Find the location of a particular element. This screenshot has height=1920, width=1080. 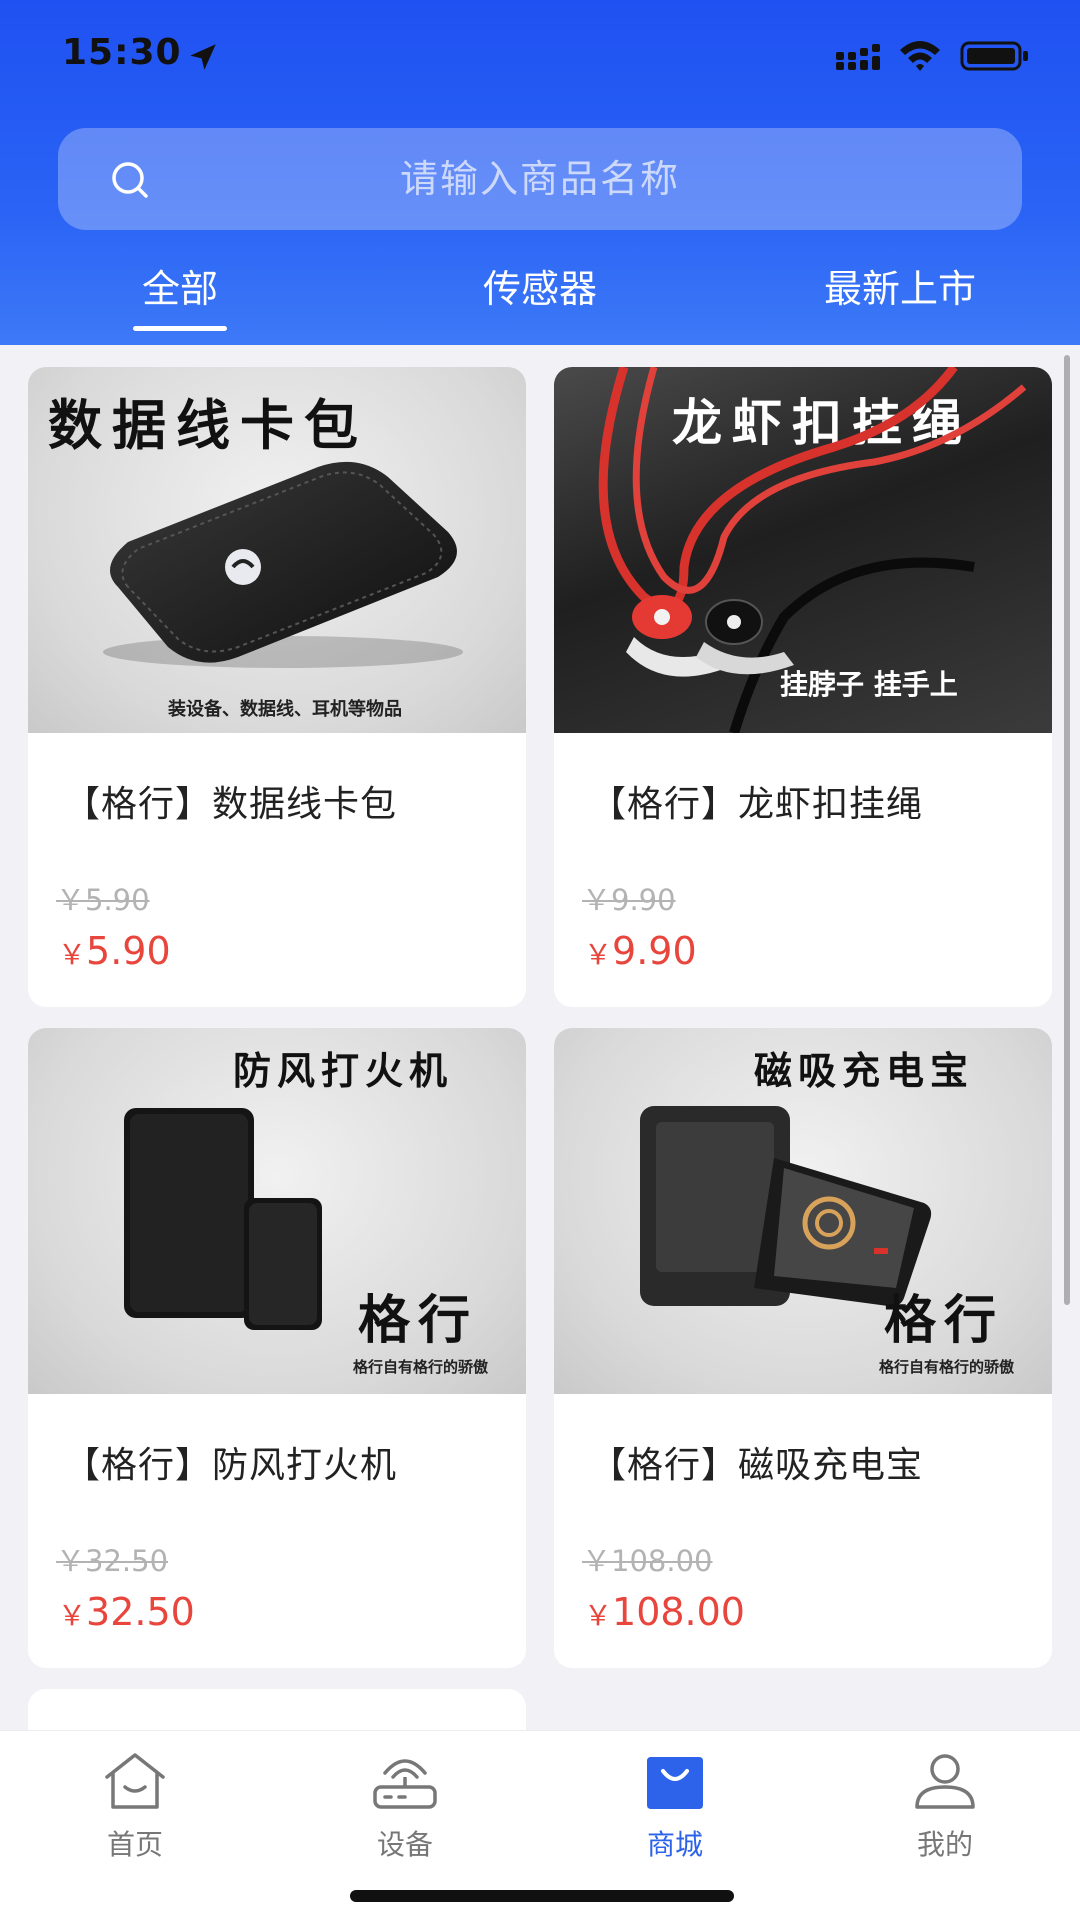

shopping-bag-icon is located at coordinates (675, 1783).